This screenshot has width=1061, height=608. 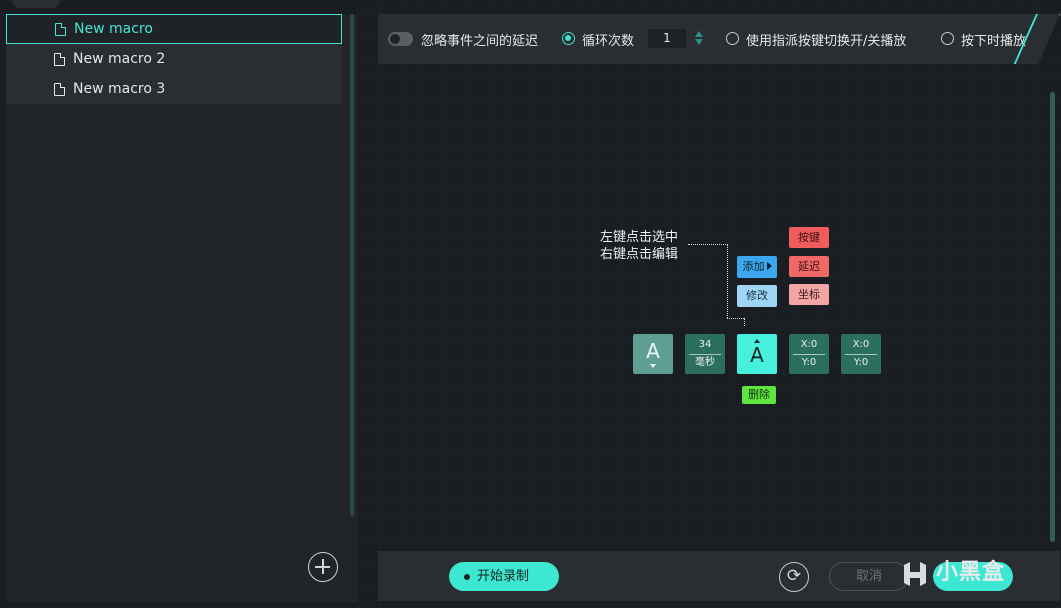 I want to click on help-line-edit: 右键点击编辑, so click(x=639, y=254).